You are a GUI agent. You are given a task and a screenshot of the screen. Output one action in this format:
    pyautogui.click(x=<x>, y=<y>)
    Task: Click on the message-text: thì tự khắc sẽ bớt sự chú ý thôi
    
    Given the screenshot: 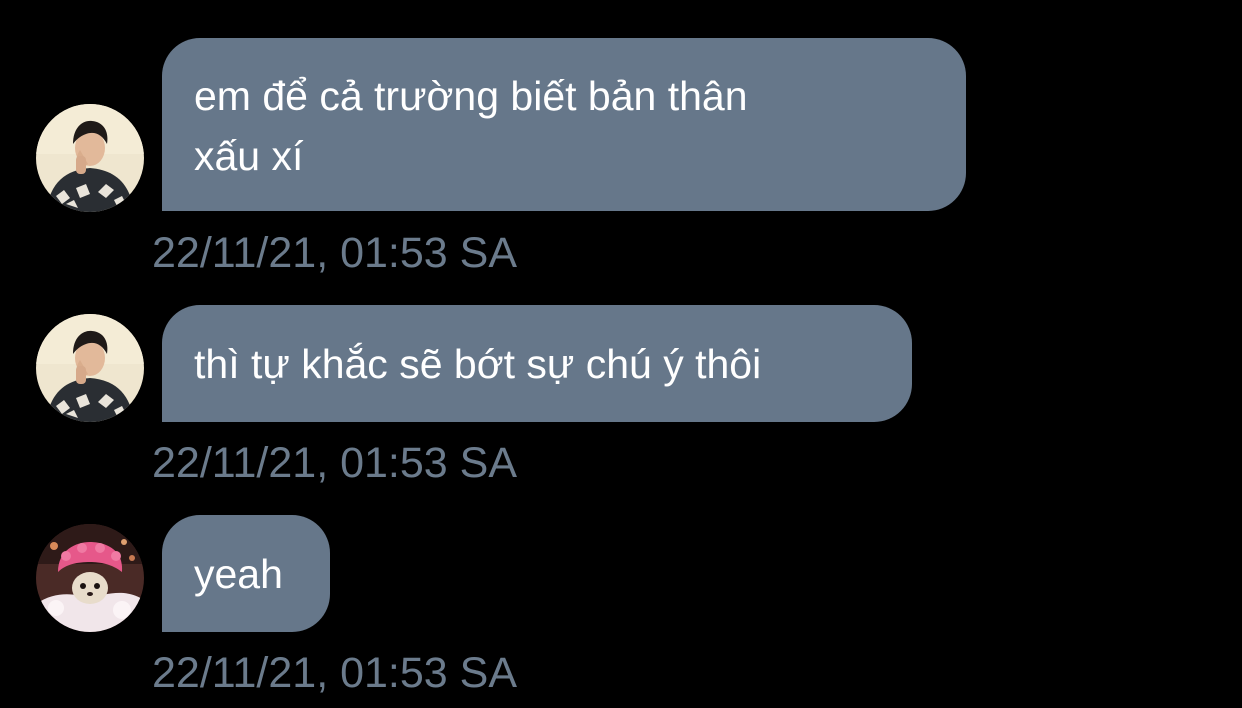 What is the action you would take?
    pyautogui.click(x=478, y=363)
    